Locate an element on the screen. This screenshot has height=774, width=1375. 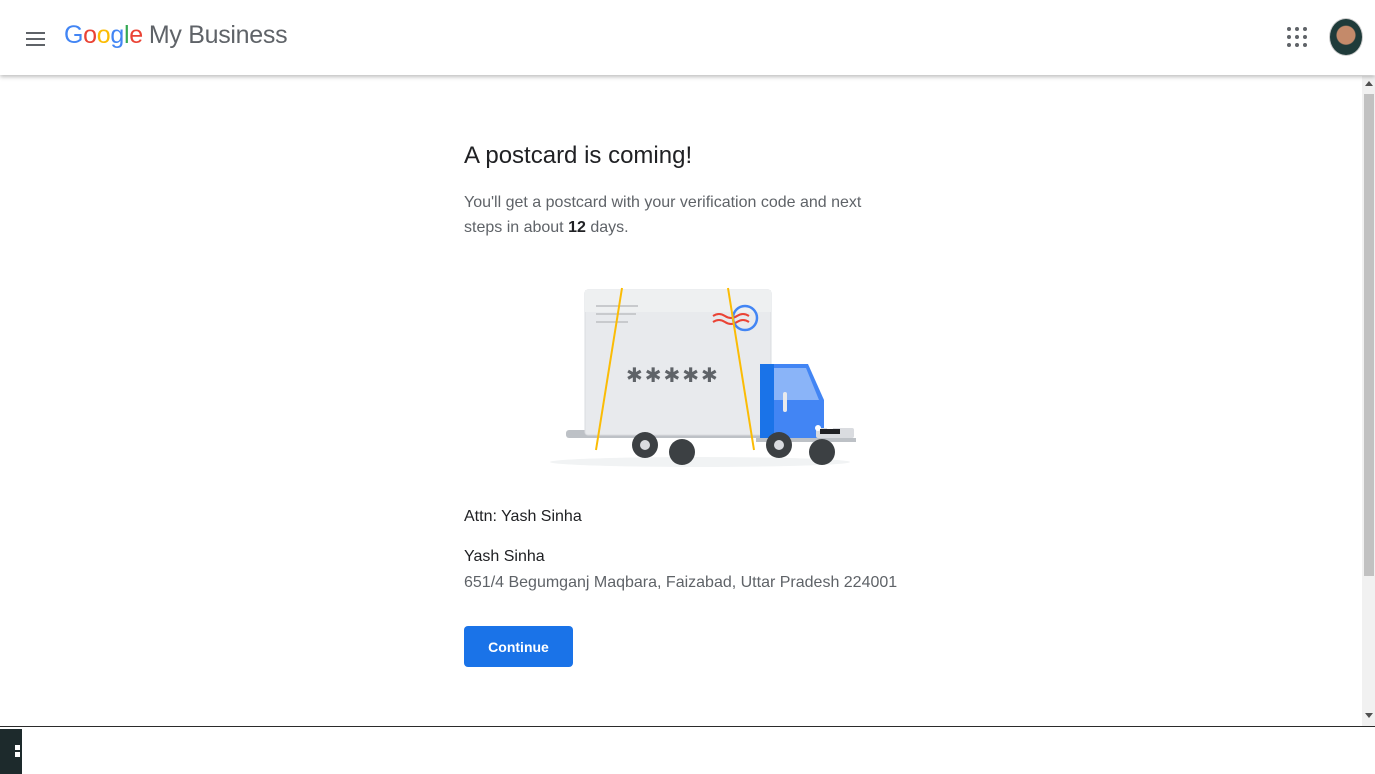
scroll-down-arrow-icon is located at coordinates (1369, 715).